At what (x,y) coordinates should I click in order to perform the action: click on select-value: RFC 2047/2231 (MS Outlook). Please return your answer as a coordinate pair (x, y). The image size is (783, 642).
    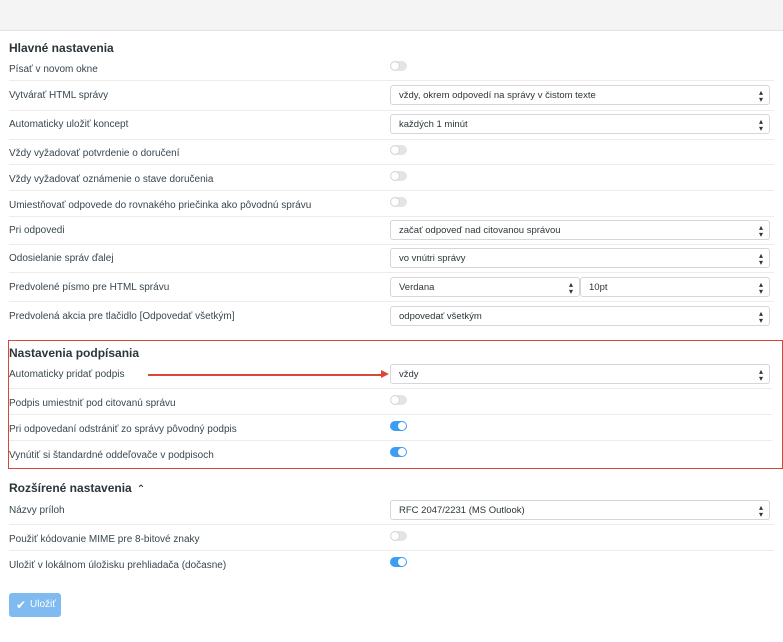
    Looking at the image, I should click on (462, 510).